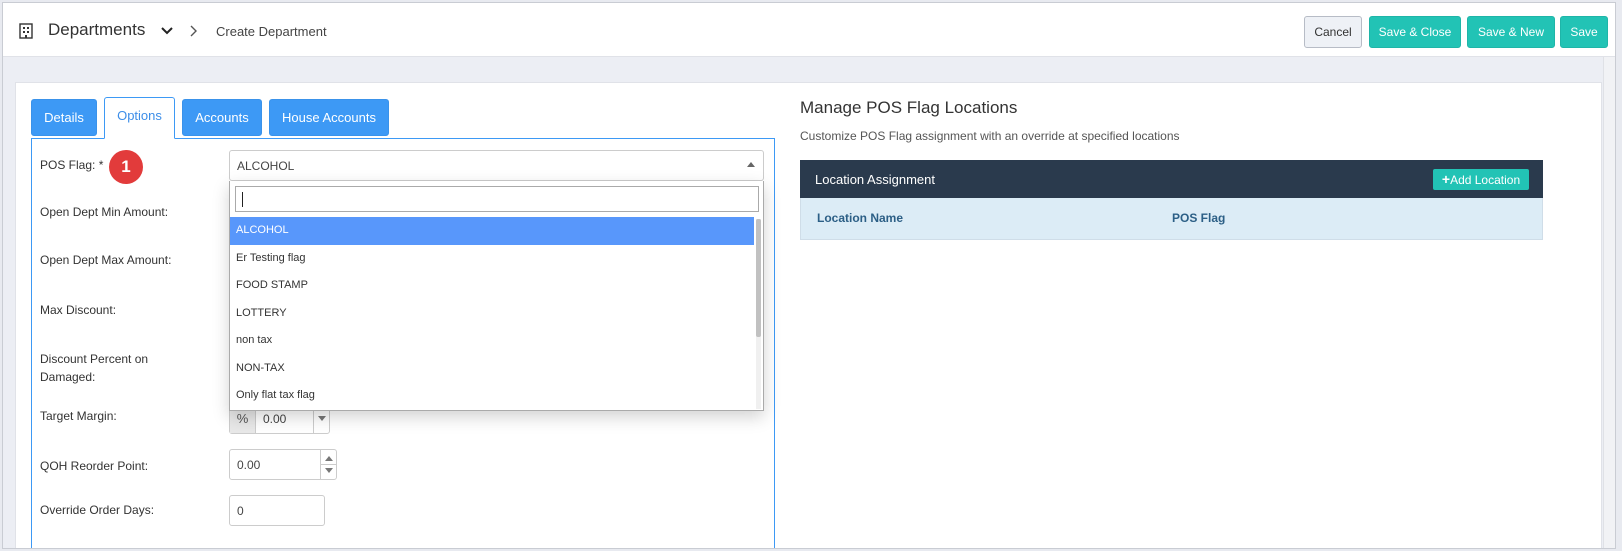 The height and width of the screenshot is (551, 1622). I want to click on qoh-reorder-input: 0.00, so click(283, 464).